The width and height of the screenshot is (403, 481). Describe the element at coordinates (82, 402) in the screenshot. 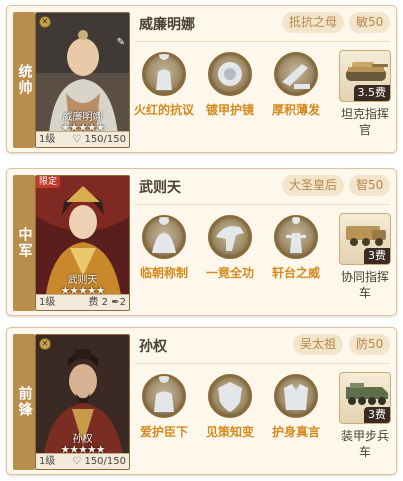

I see `general-portrait: ✕ 孙权 ★★★★★ 1级 ♡ 150/150` at that location.